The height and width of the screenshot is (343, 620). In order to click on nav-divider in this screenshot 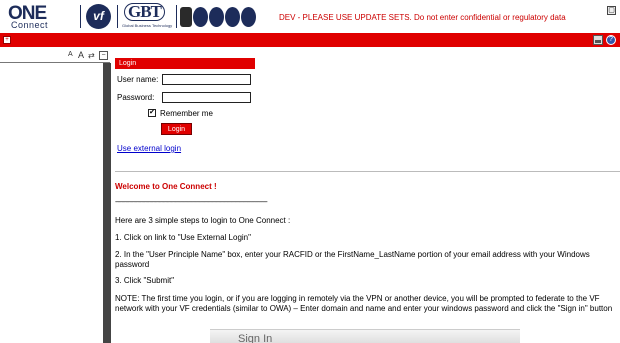, I will do `click(55, 62)`.